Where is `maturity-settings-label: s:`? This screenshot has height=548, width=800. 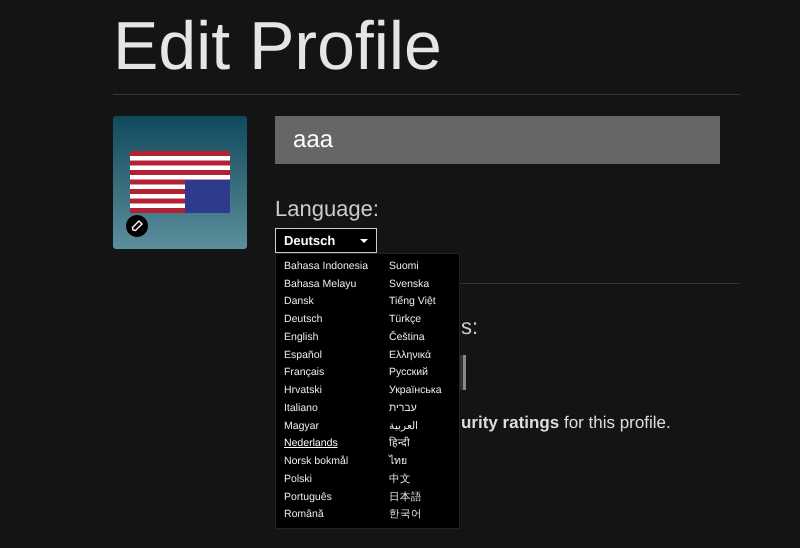
maturity-settings-label: s: is located at coordinates (469, 327).